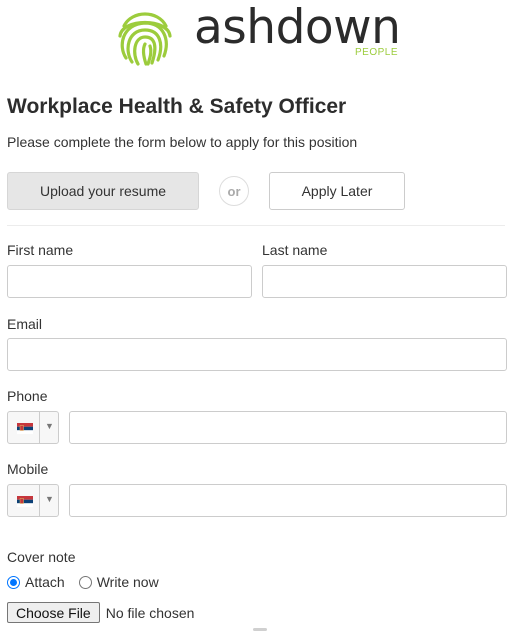 The height and width of the screenshot is (632, 510). I want to click on choose-file-button: Choose File, so click(53, 612).